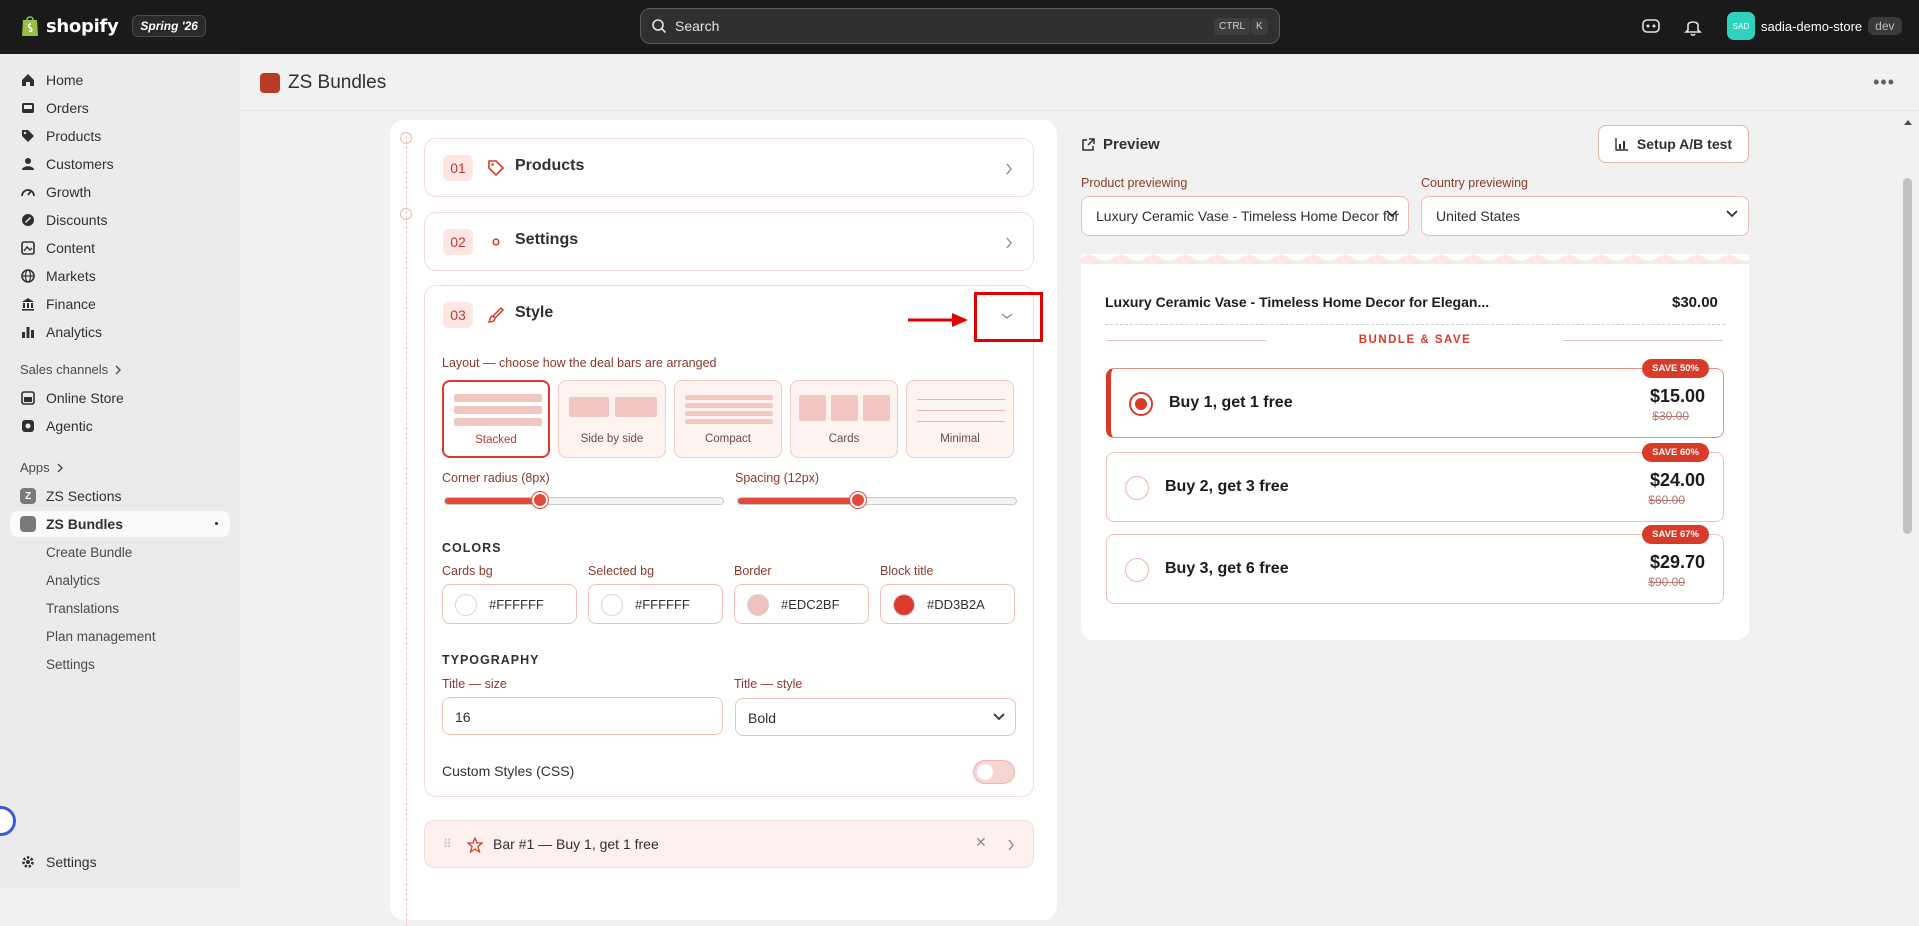 The image size is (1919, 926). I want to click on sidebar-item-markets: Markets, so click(120, 276).